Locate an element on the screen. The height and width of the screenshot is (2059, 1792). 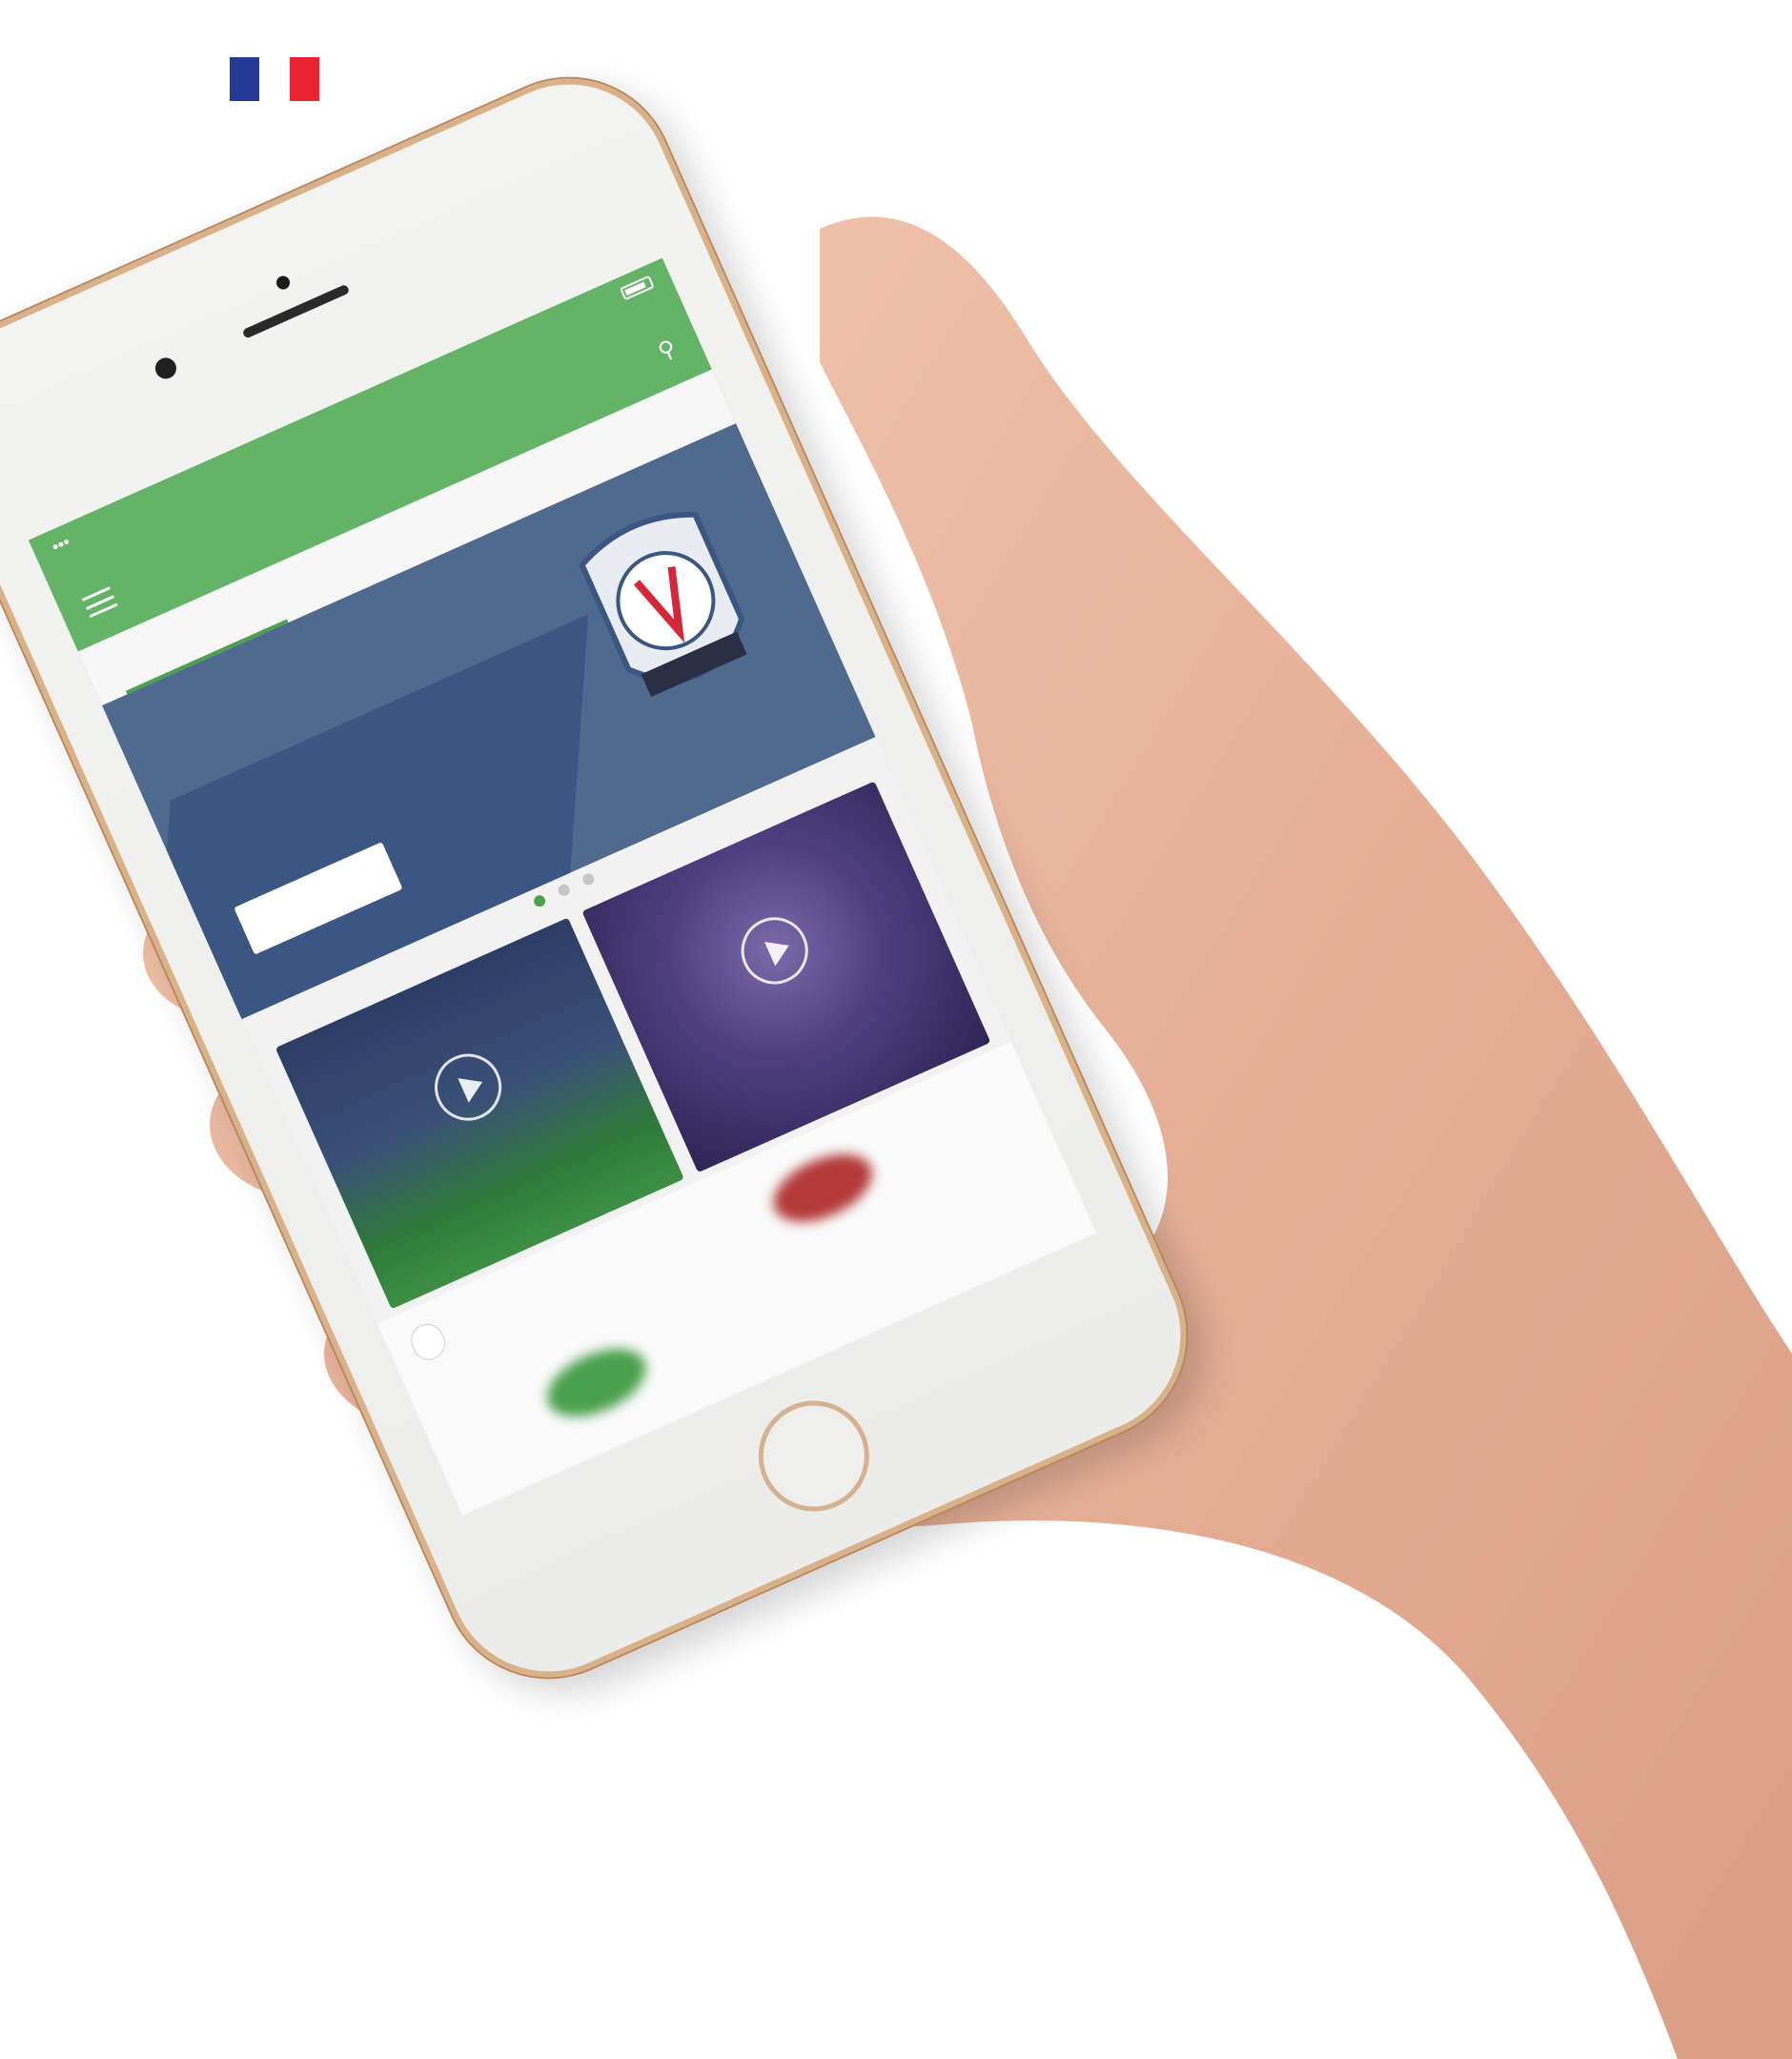
flag-band-blue is located at coordinates (245, 79).